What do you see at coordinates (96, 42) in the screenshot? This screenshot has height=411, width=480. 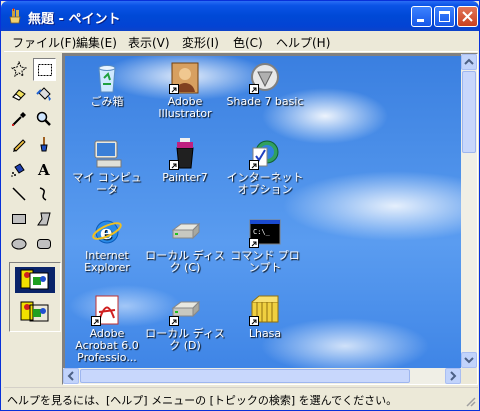 I see `menu-edit: 編集(E)` at bounding box center [96, 42].